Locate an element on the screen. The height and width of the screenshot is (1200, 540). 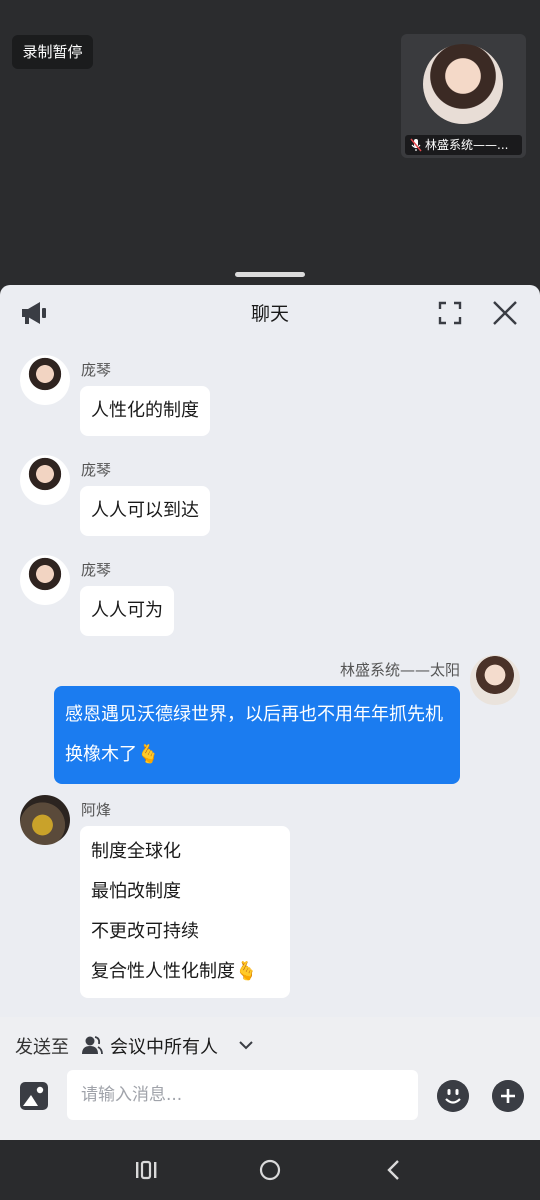
send-to-label: 发送至 is located at coordinates (42, 1047).